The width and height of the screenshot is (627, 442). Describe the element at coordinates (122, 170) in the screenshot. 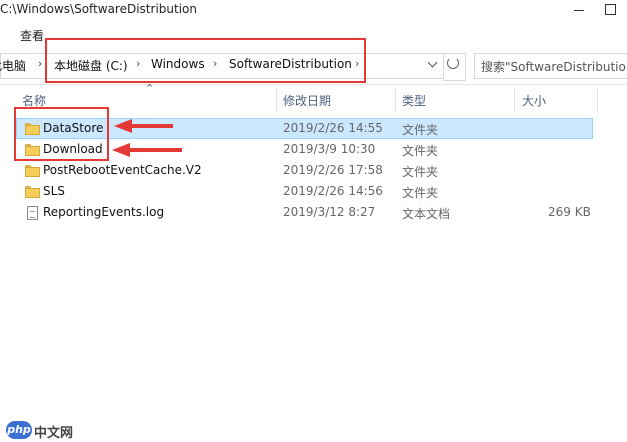

I see `file-name: PostRebootEventCache.V2` at that location.